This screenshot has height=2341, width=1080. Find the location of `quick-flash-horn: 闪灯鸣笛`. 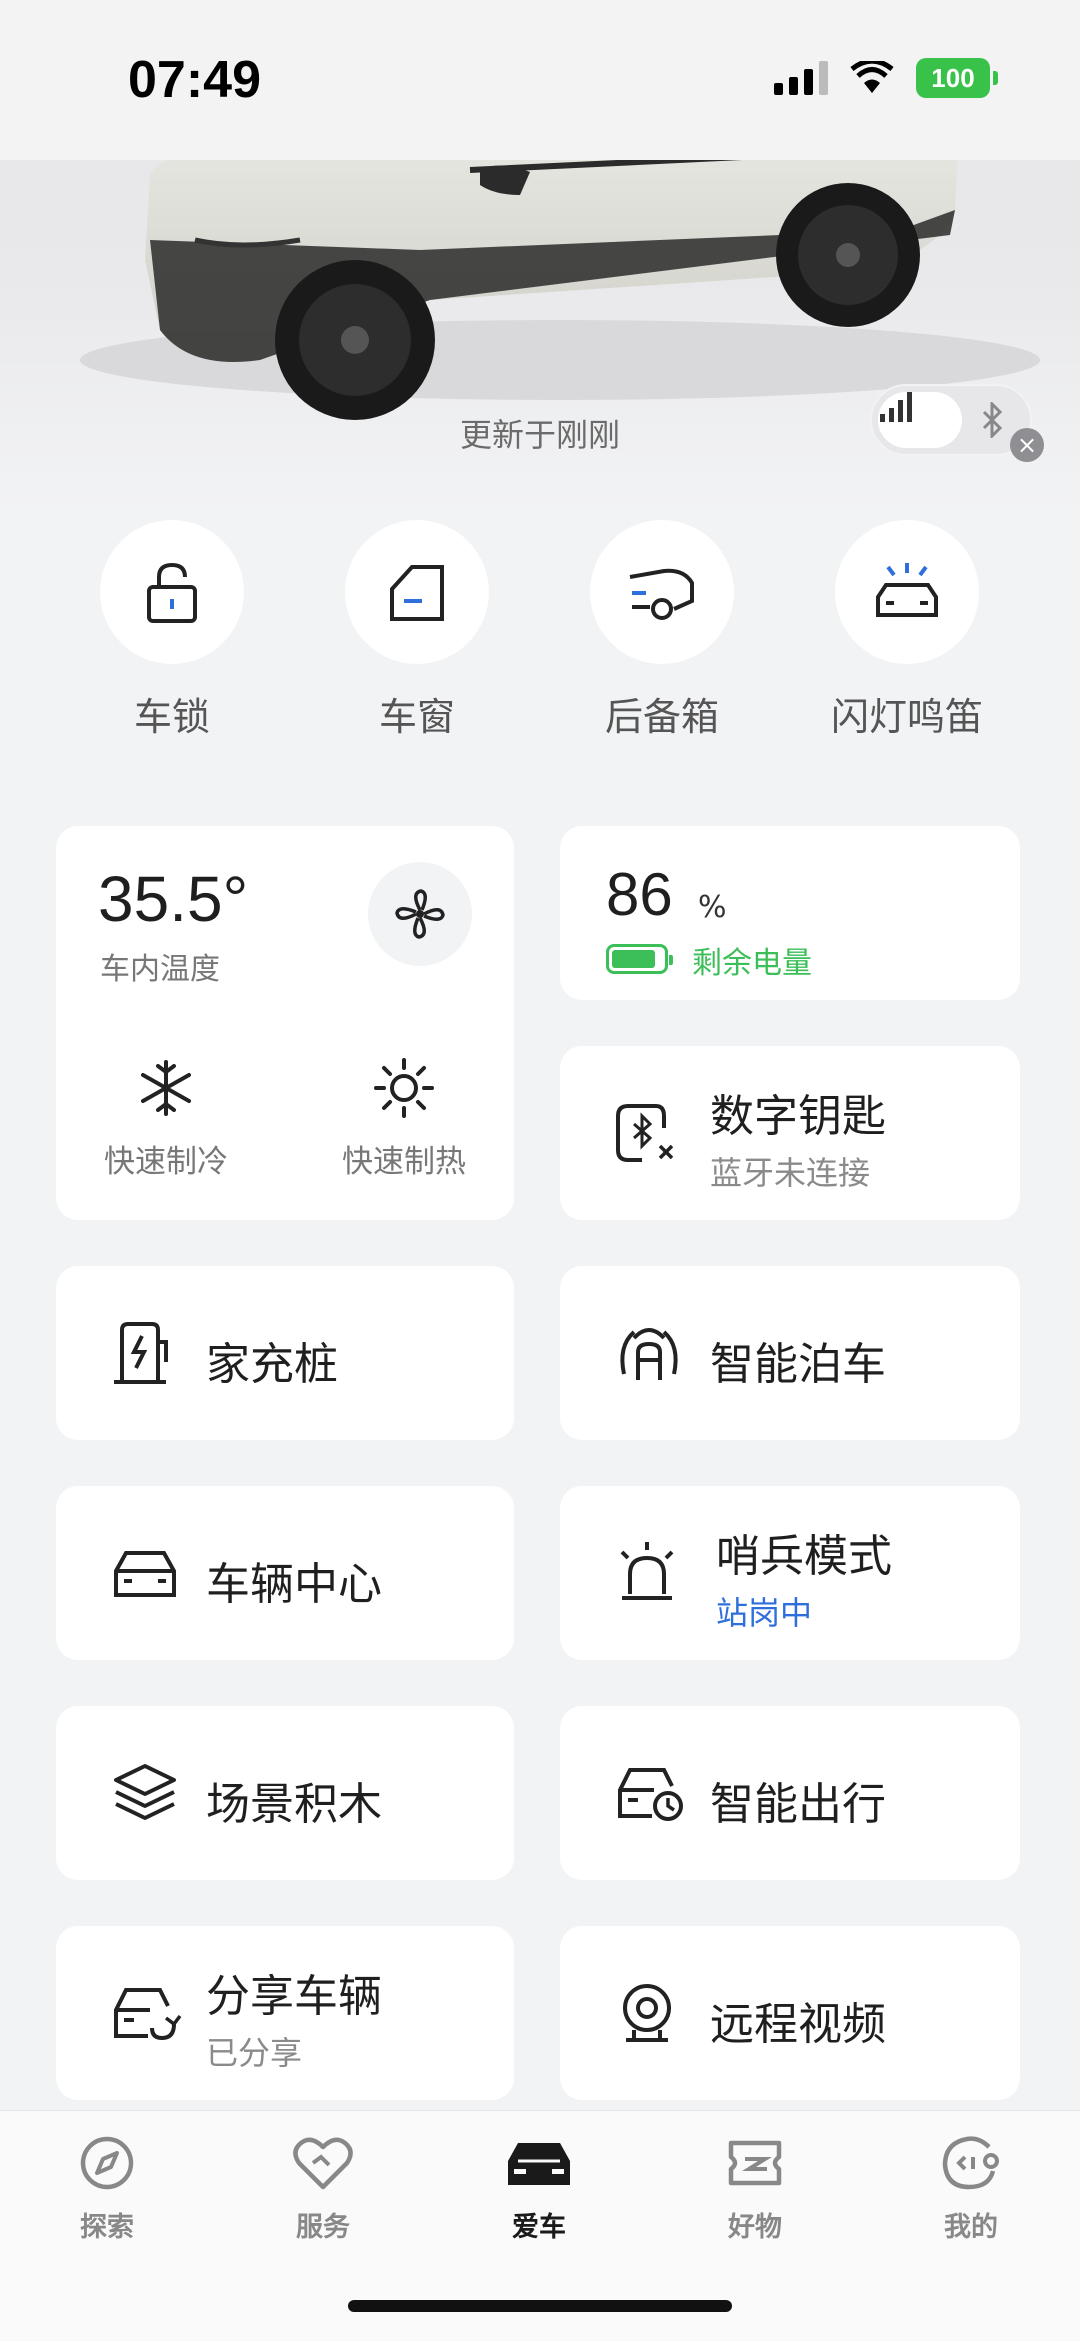

quick-flash-horn: 闪灯鸣笛 is located at coordinates (907, 630).